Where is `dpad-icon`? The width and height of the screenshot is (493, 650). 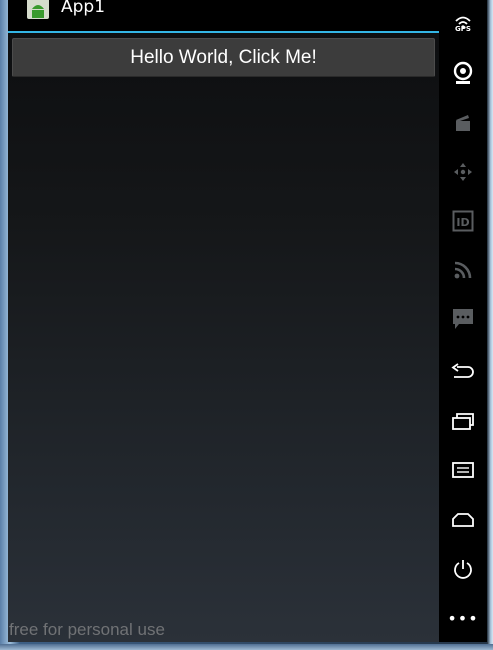
dpad-icon is located at coordinates (463, 172).